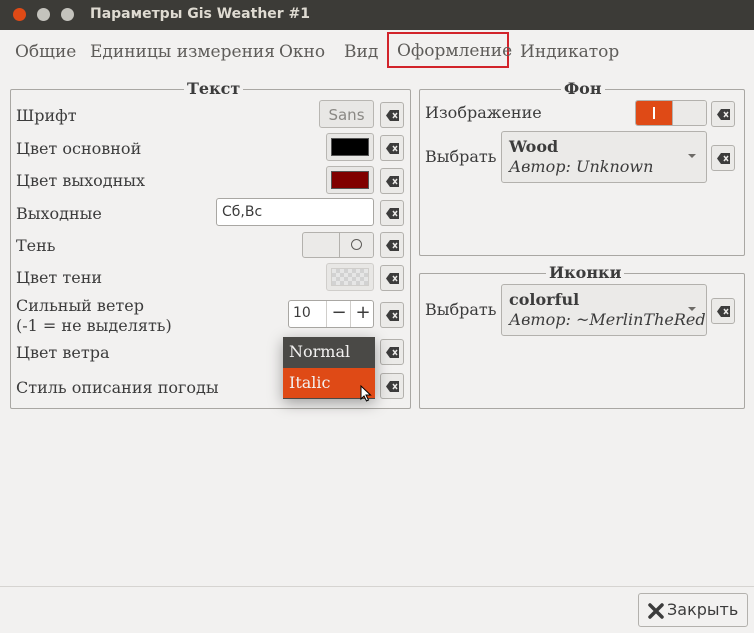 Image resolution: width=754 pixels, height=633 pixels. Describe the element at coordinates (361, 52) in the screenshot. I see `tab-view: Вид` at that location.